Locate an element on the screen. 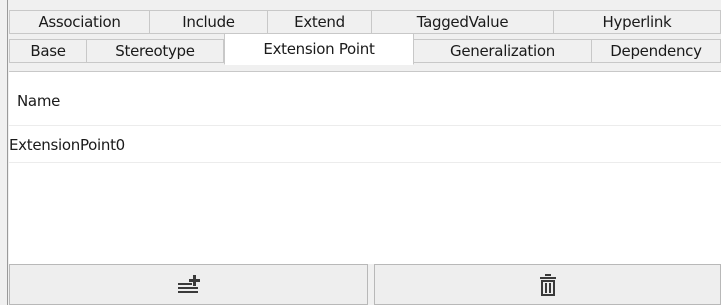  tab-taggedvalue: TaggedValue is located at coordinates (463, 22).